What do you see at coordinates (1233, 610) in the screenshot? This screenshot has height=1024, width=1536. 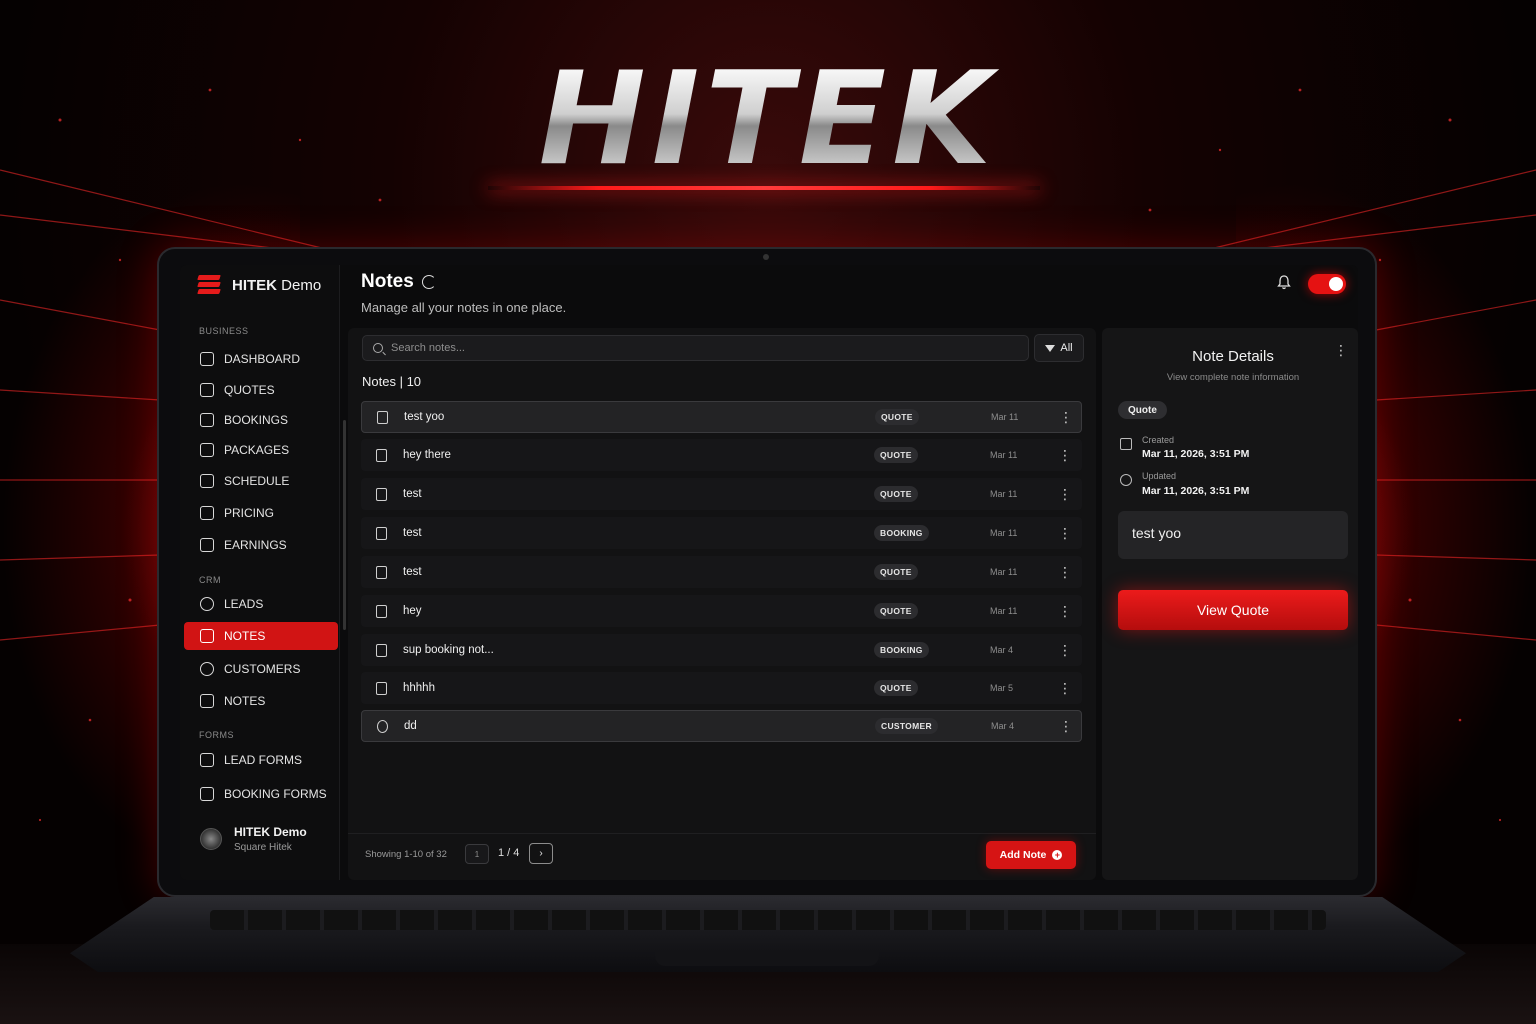 I see `view-quote-button: View Quote` at bounding box center [1233, 610].